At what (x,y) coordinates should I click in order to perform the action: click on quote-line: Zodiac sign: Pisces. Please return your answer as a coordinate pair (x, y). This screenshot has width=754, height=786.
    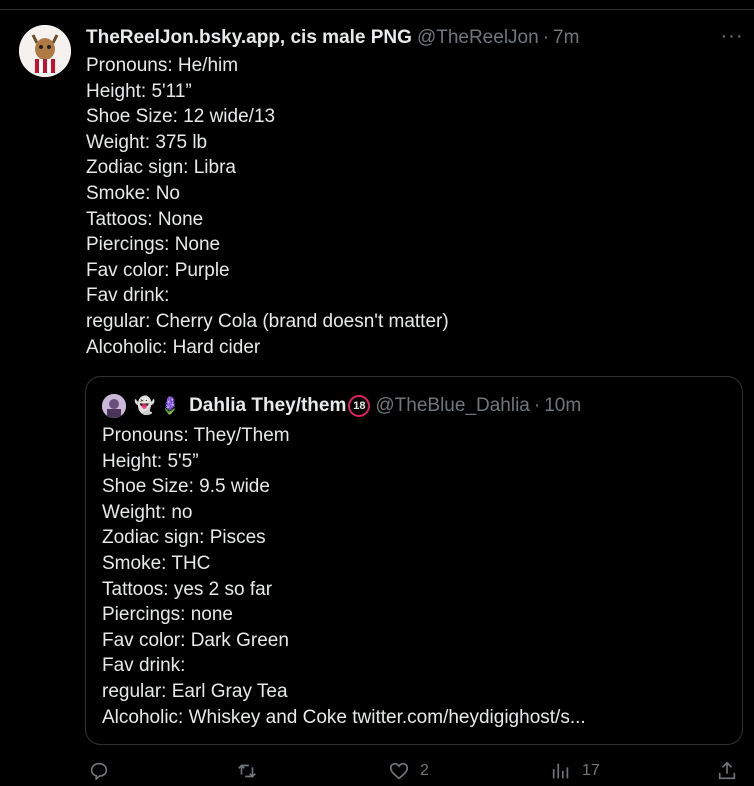
    Looking at the image, I should click on (184, 538).